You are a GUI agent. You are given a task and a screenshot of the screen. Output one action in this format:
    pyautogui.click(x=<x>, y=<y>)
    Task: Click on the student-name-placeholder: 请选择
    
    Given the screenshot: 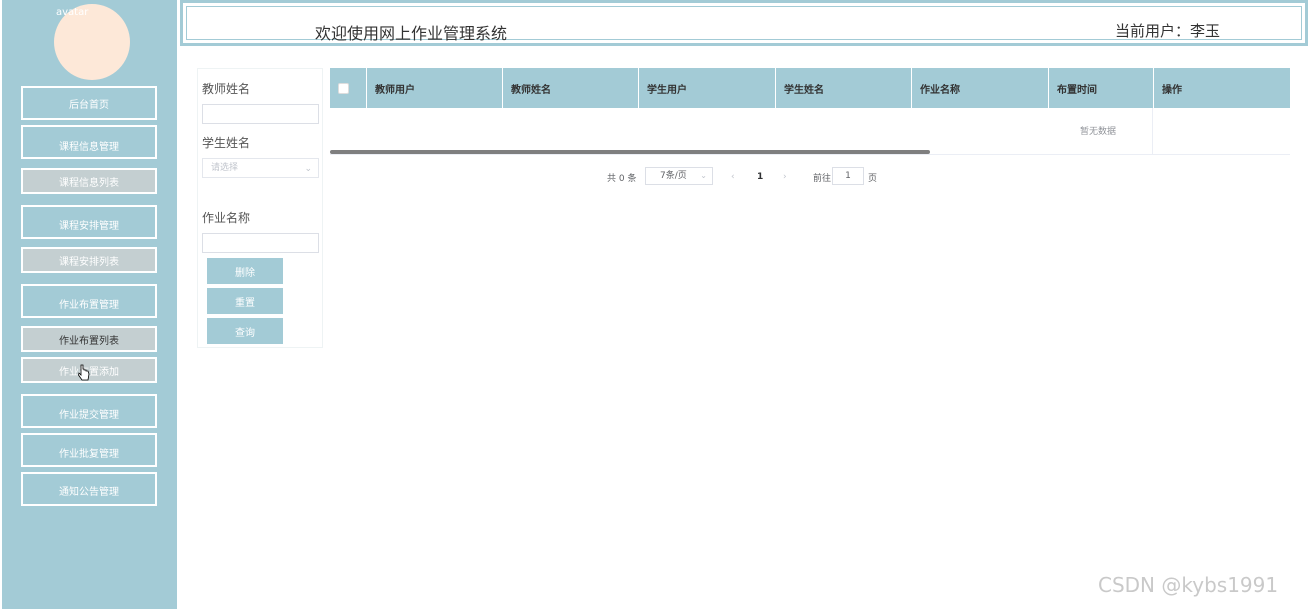 What is the action you would take?
    pyautogui.click(x=225, y=168)
    